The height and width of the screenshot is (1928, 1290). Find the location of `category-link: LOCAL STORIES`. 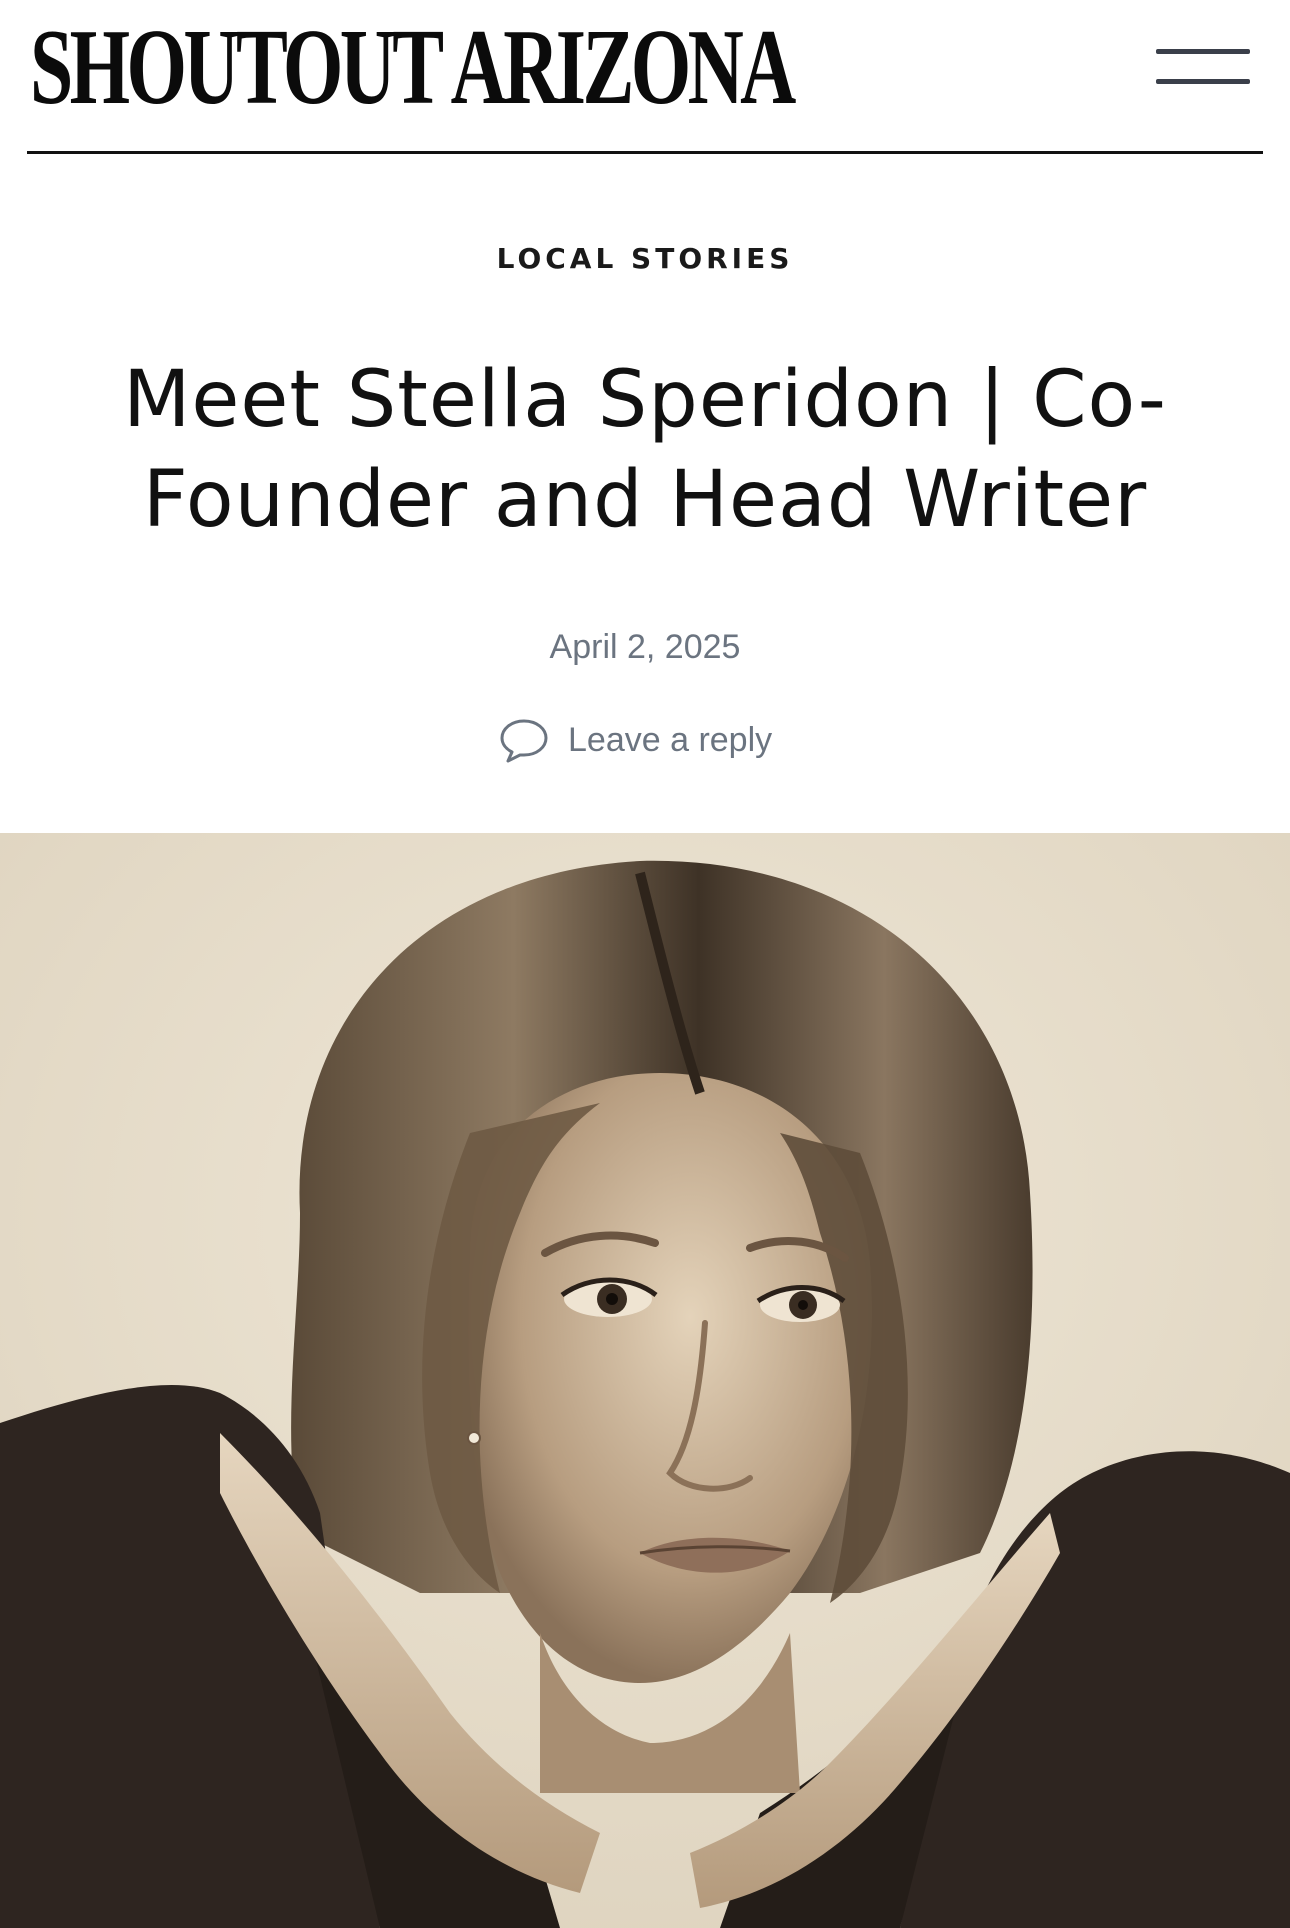

category-link: LOCAL STORIES is located at coordinates (645, 258).